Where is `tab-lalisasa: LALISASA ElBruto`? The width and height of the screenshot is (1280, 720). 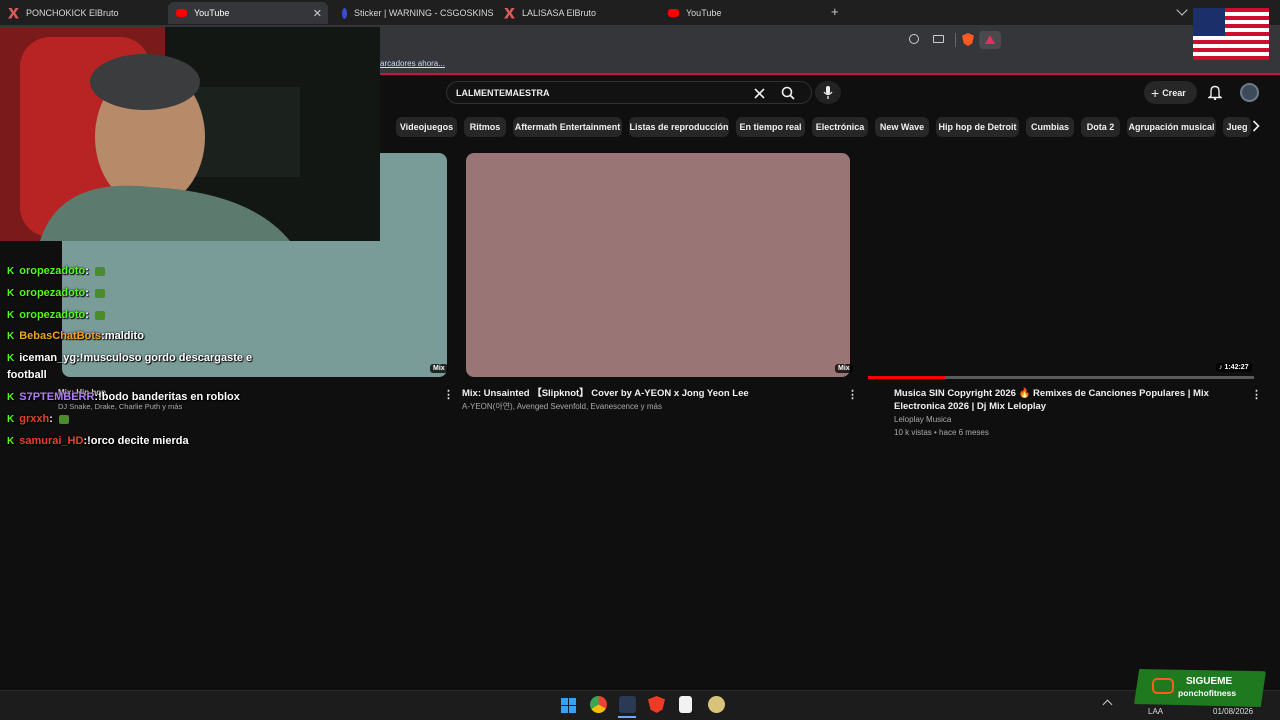
tab-lalisasa: LALISASA ElBruto is located at coordinates (576, 13).